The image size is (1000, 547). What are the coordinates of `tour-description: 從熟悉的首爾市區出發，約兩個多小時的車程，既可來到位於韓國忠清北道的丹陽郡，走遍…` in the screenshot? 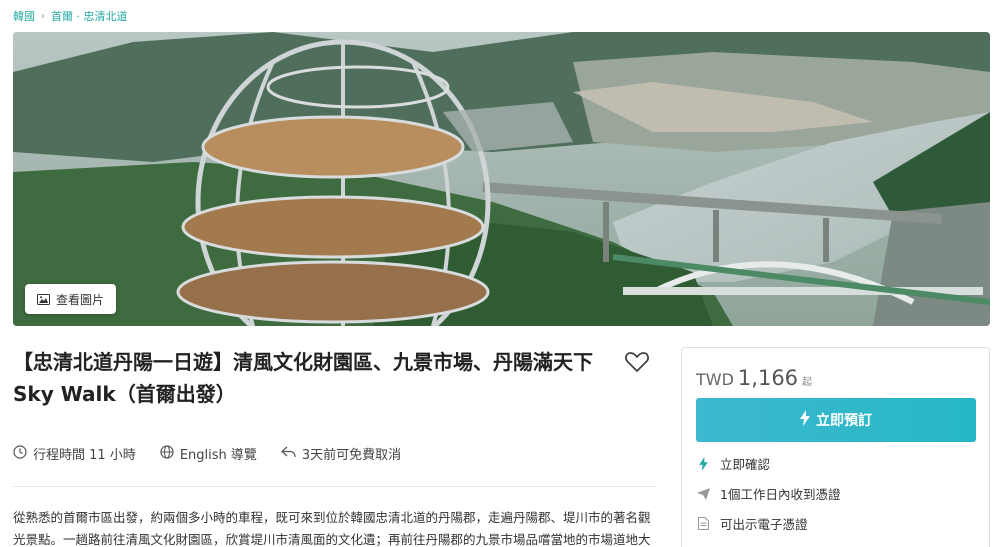 It's located at (332, 528).